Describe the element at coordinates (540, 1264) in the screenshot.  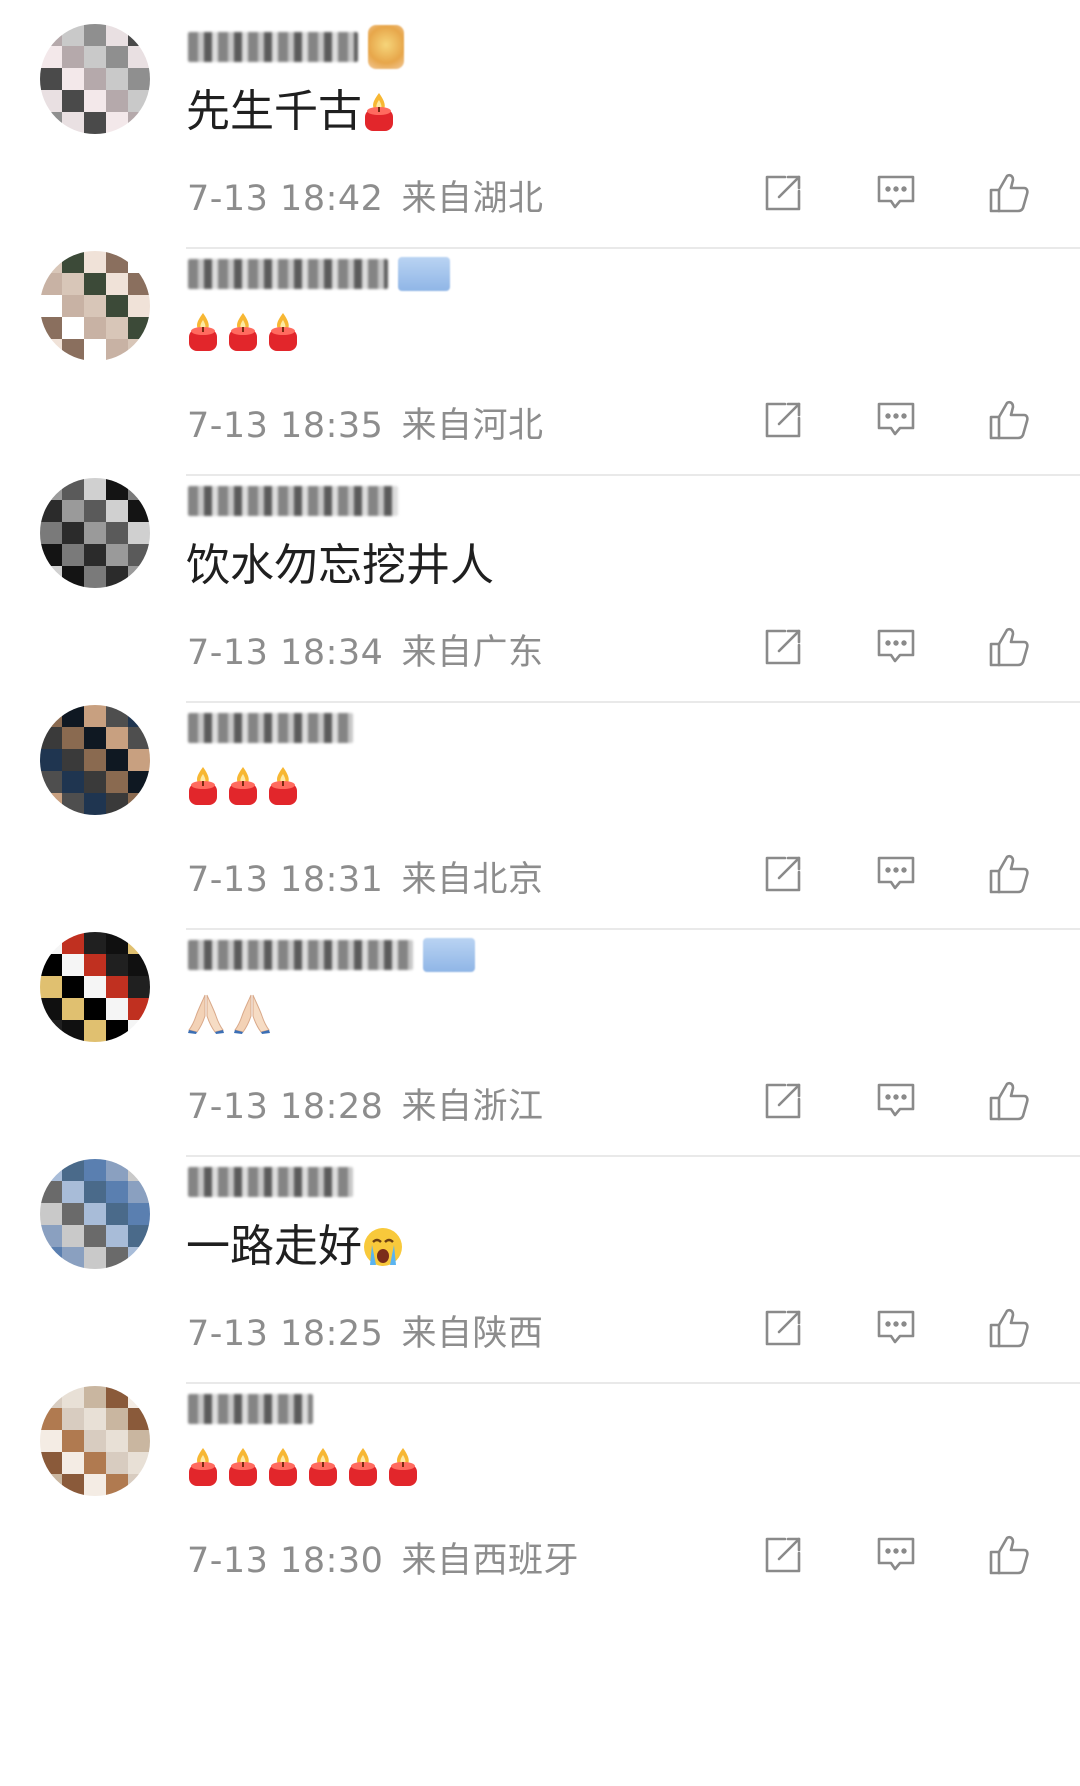
I see `comment-item: 一路走好 7-13 18:25 来自陕西` at that location.